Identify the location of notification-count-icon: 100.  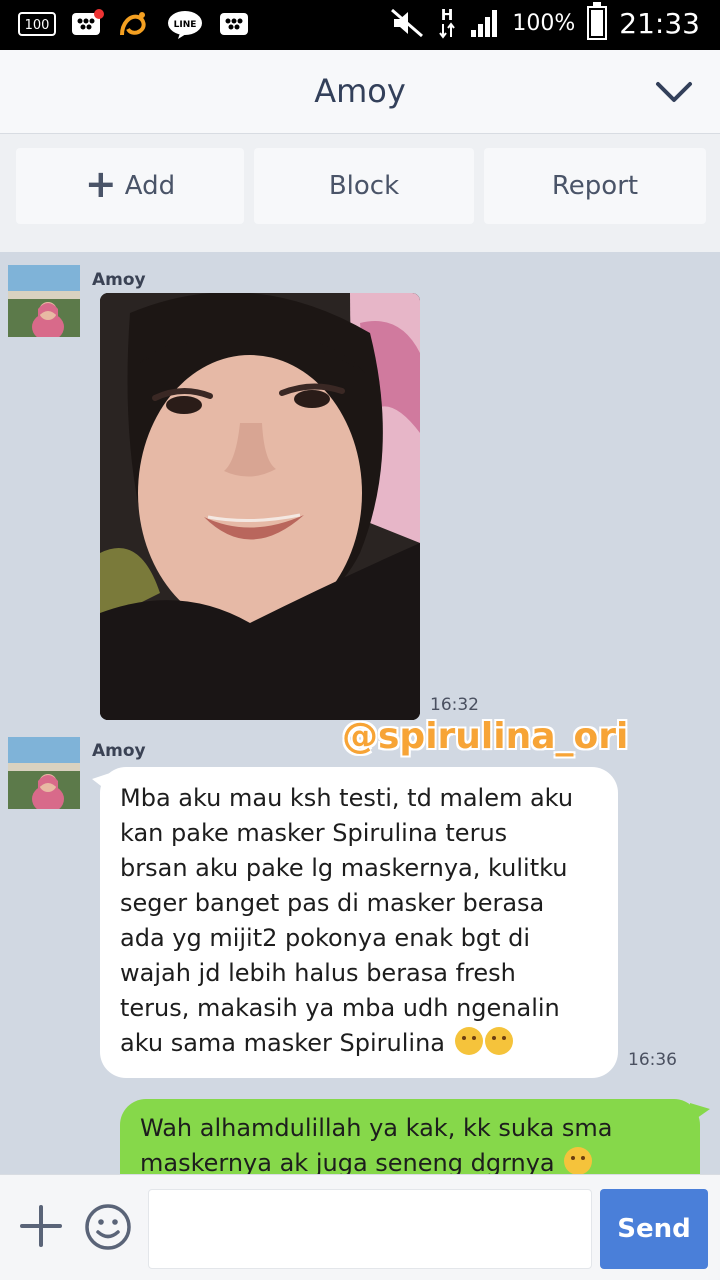
(37, 24).